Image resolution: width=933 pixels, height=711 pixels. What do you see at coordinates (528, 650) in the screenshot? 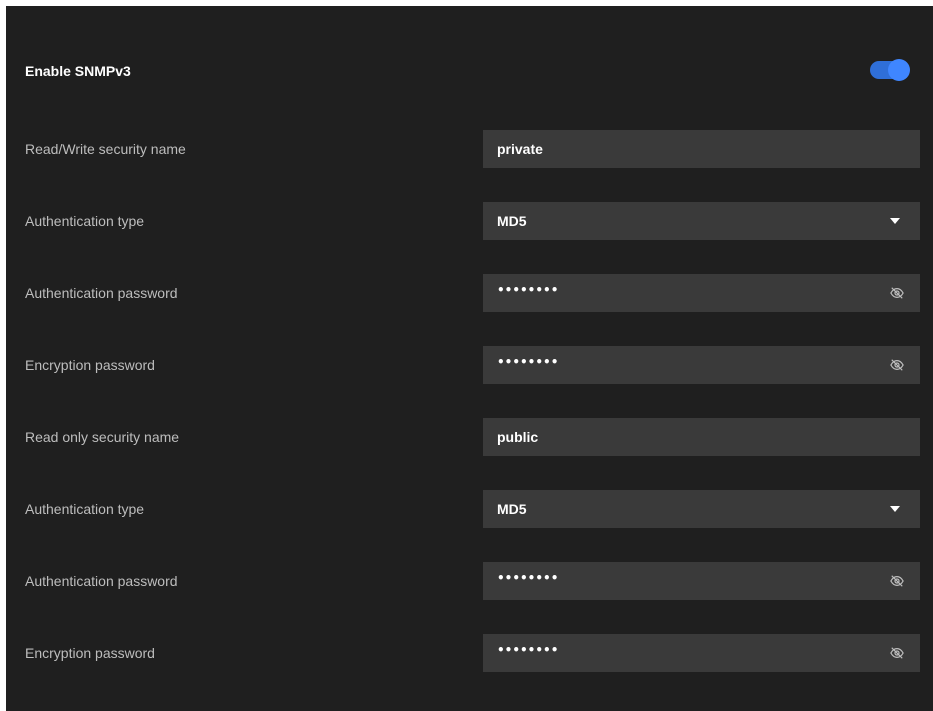
I see `ro-encryption-password-value: ••••••••` at bounding box center [528, 650].